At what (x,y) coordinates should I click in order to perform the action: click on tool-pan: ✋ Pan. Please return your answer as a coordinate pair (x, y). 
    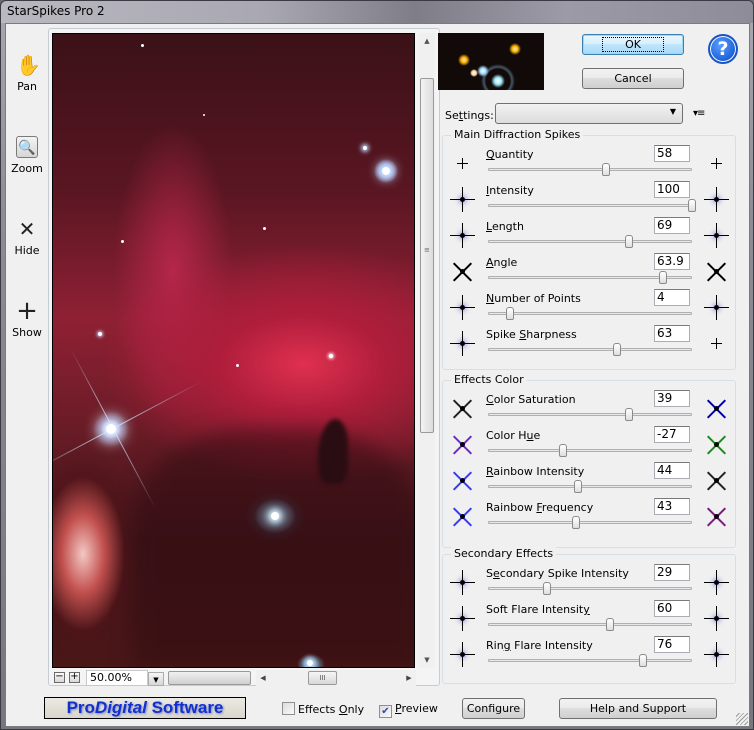
    Looking at the image, I should click on (27, 73).